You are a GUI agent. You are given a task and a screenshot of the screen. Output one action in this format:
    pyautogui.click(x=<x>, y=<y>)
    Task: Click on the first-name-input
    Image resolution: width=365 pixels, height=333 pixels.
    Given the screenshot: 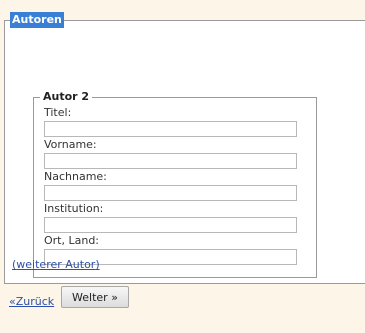 What is the action you would take?
    pyautogui.click(x=170, y=161)
    